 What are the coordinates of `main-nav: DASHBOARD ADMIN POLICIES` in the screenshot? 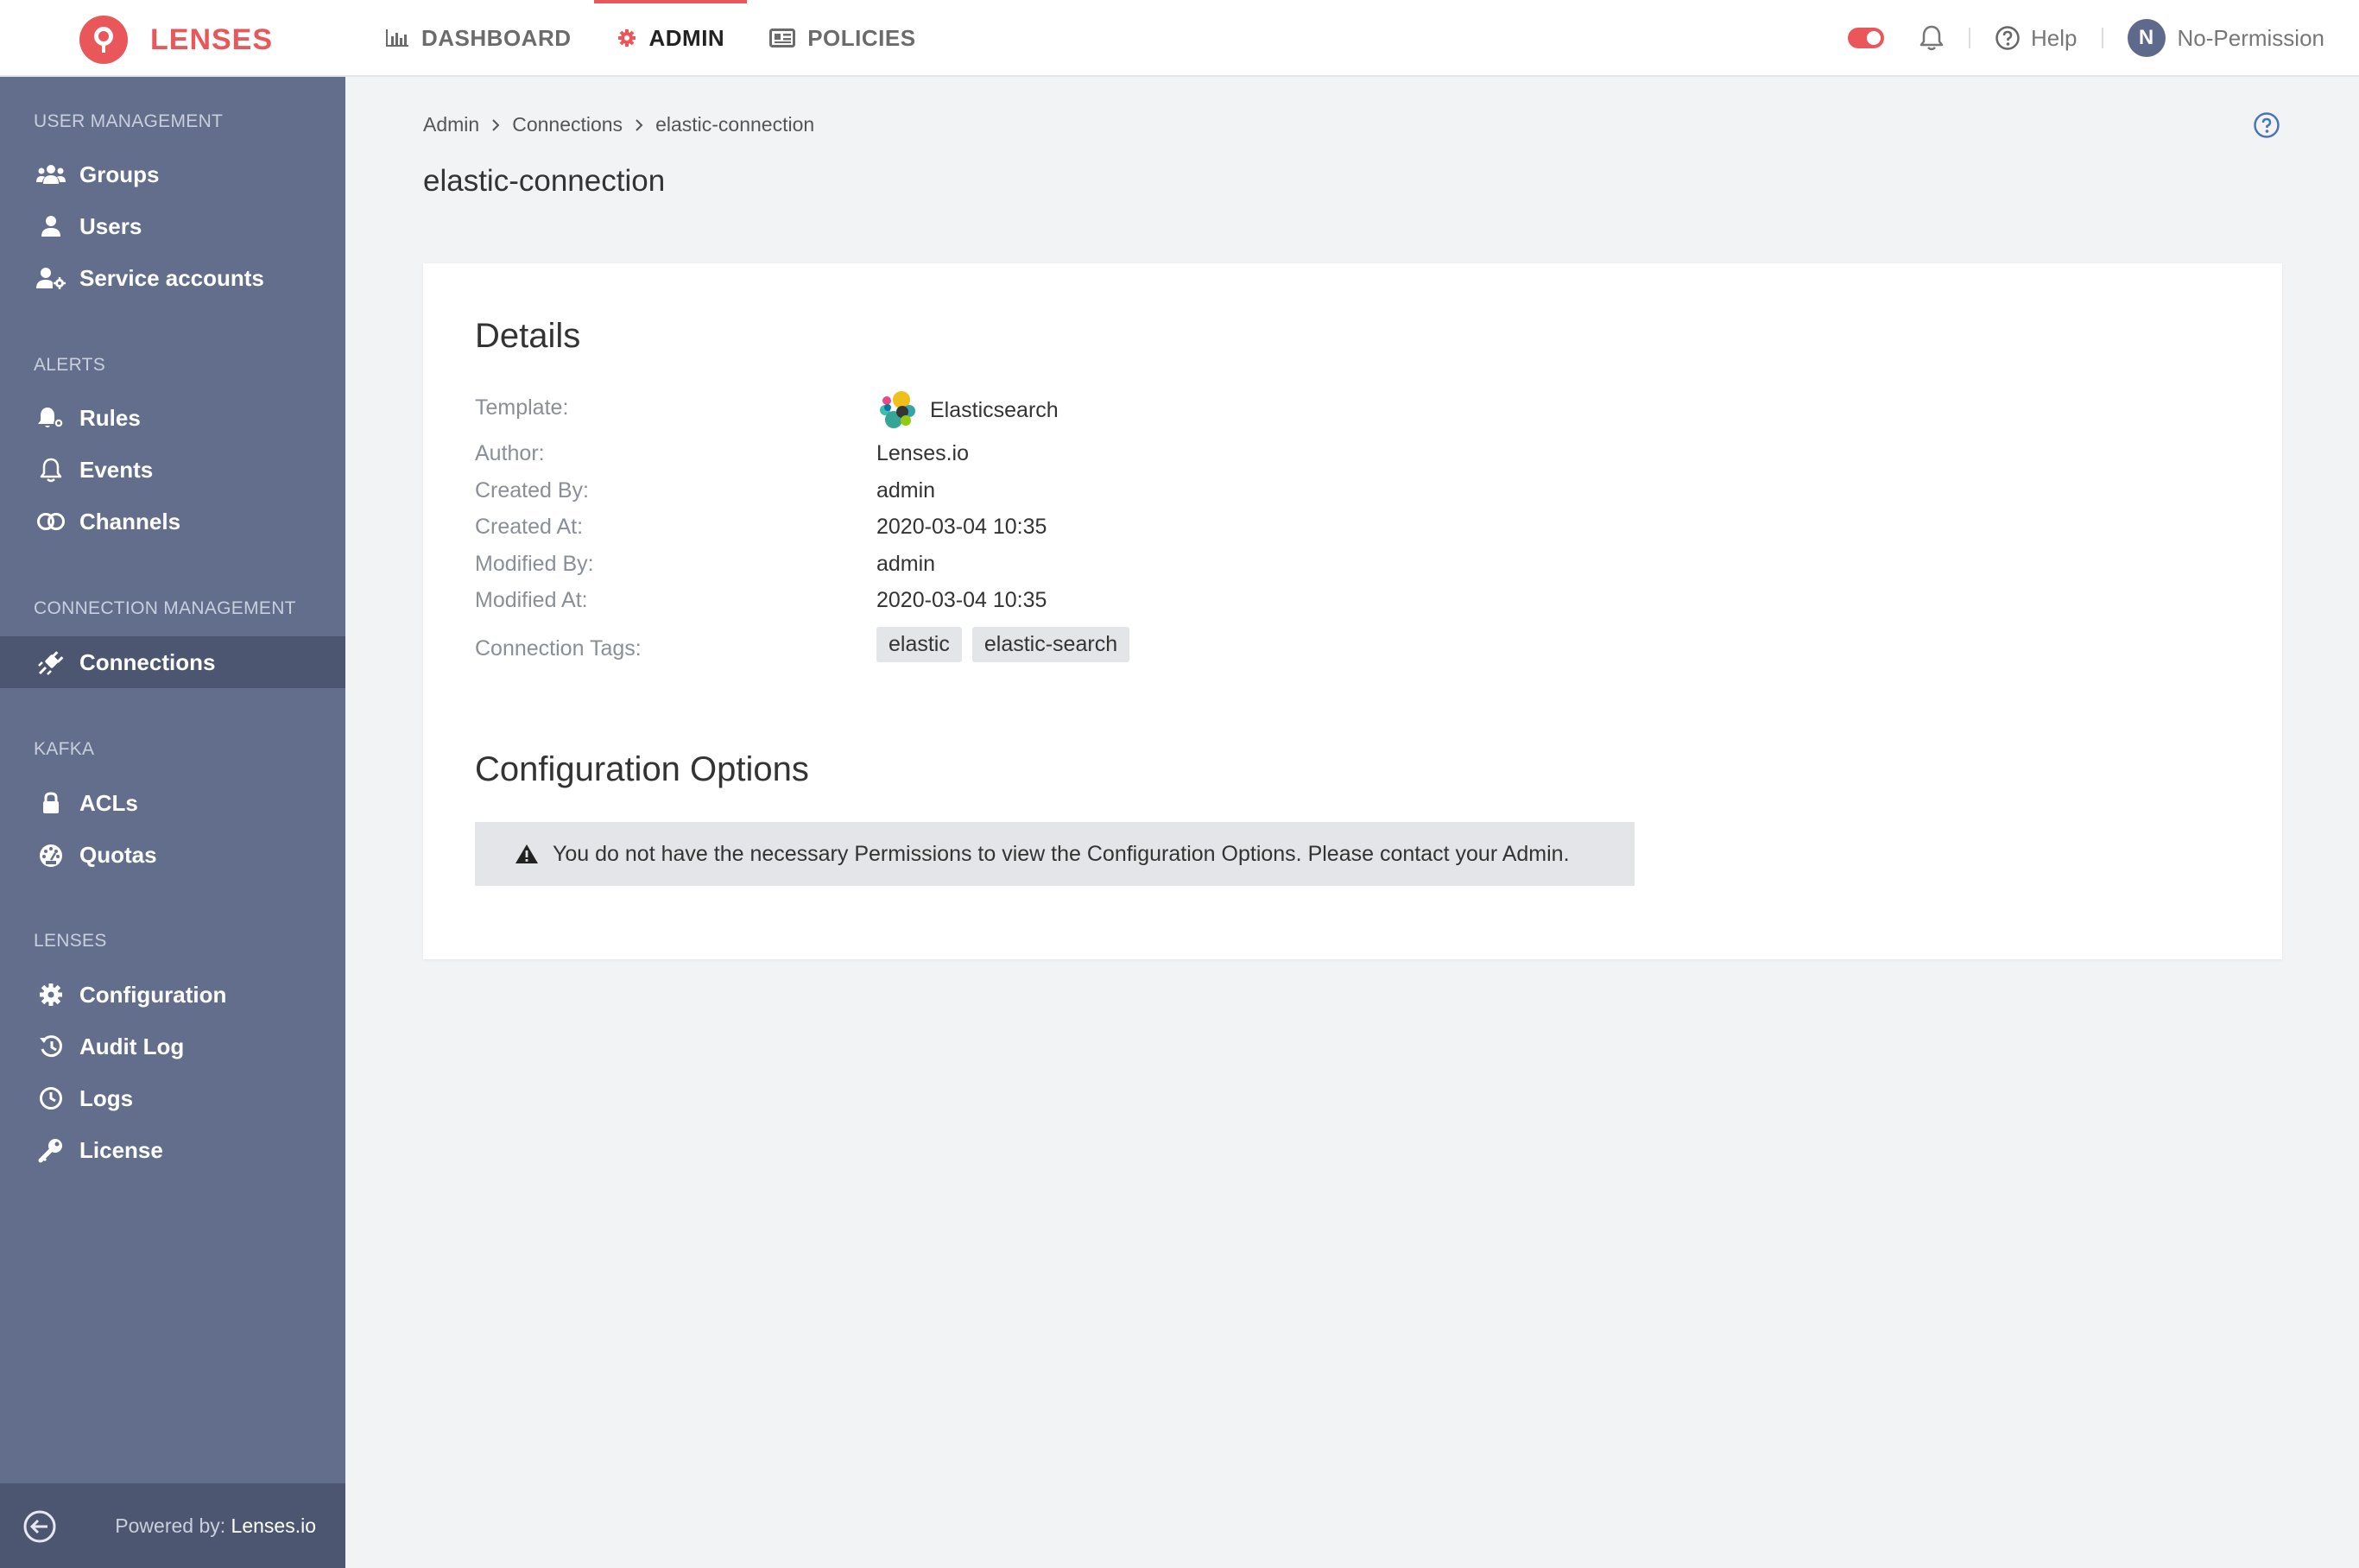 It's located at (651, 38).